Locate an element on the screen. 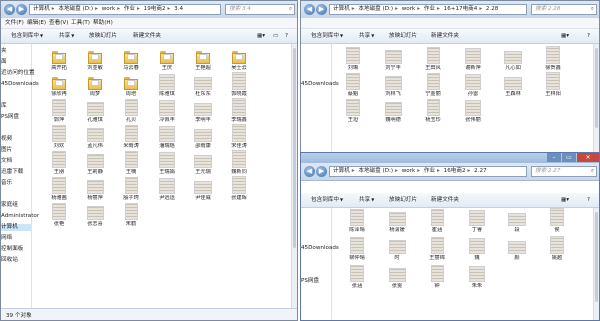 The height and width of the screenshot is (321, 600). breadcrumb-item: 2.28 is located at coordinates (492, 9).